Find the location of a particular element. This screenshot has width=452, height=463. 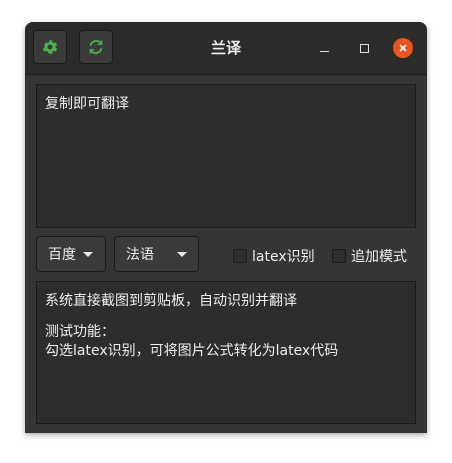

language-label: 法语 is located at coordinates (140, 255).